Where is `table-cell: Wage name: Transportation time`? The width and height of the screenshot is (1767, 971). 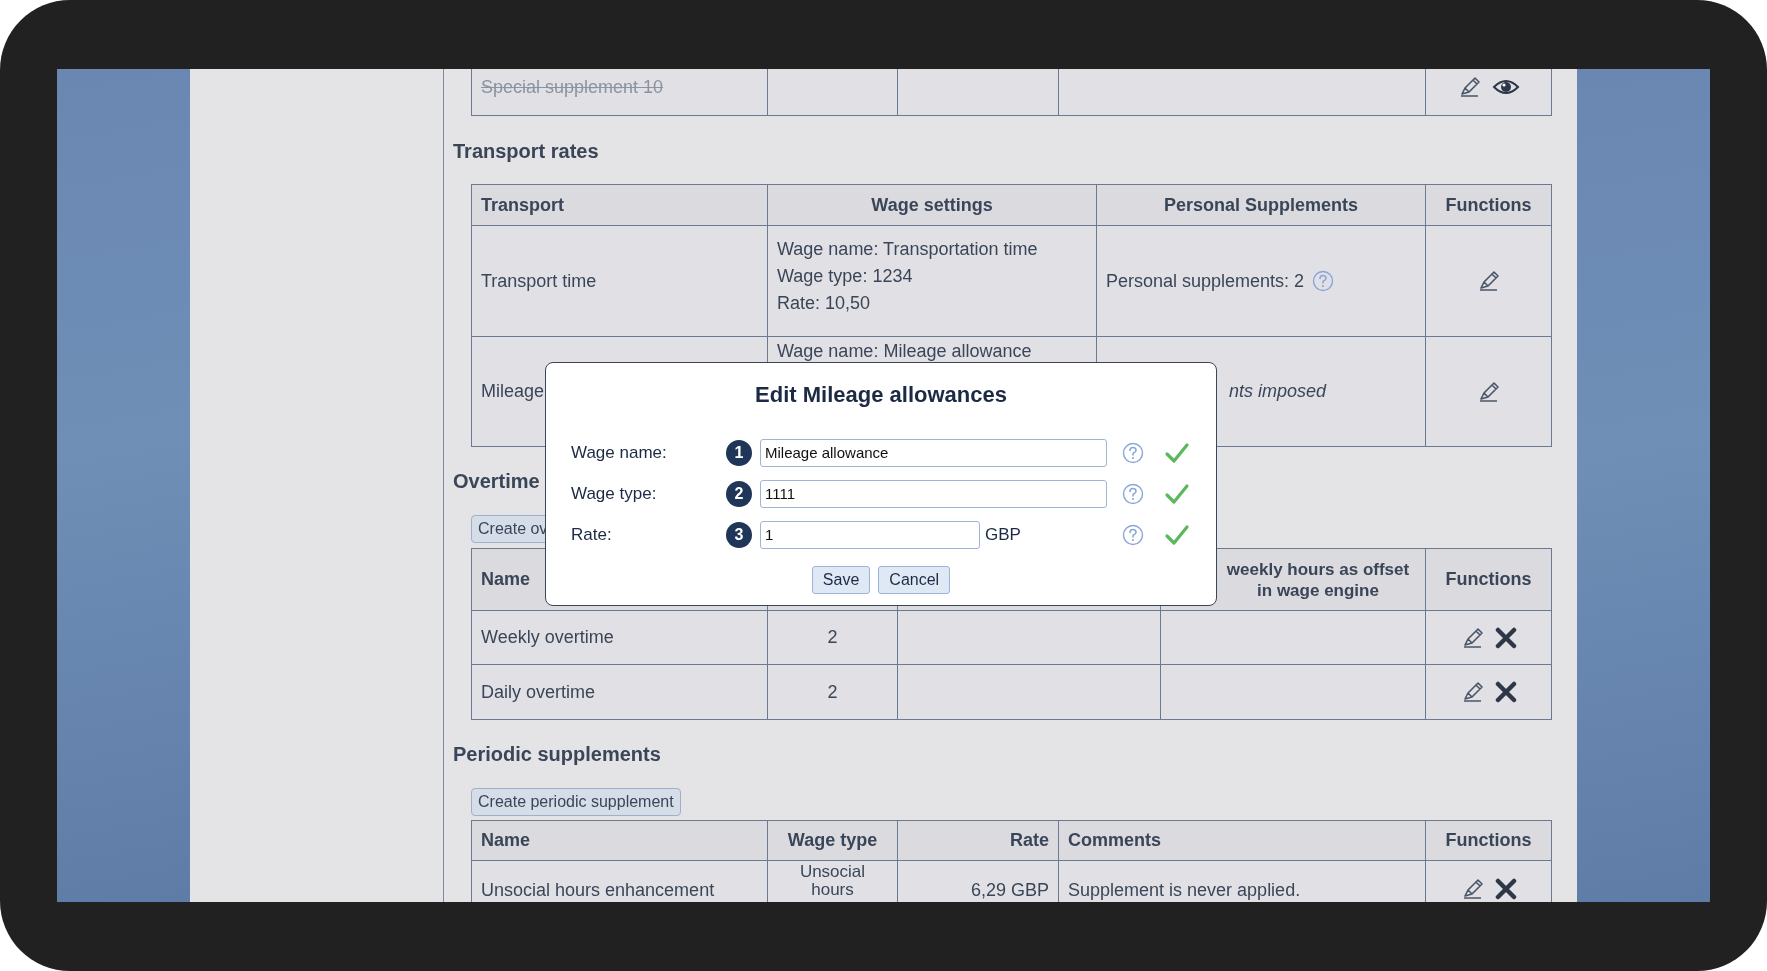
table-cell: Wage name: Transportation time is located at coordinates (907, 249).